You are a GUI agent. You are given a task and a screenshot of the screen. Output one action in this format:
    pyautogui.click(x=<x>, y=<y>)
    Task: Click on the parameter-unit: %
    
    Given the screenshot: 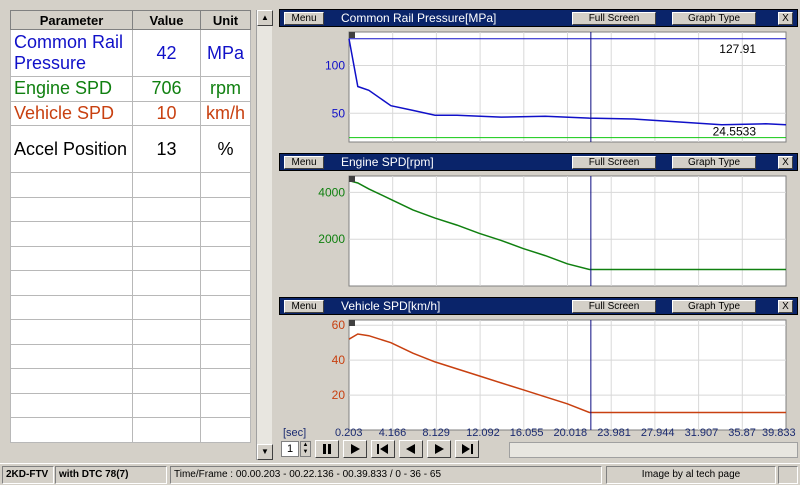 What is the action you would take?
    pyautogui.click(x=225, y=149)
    